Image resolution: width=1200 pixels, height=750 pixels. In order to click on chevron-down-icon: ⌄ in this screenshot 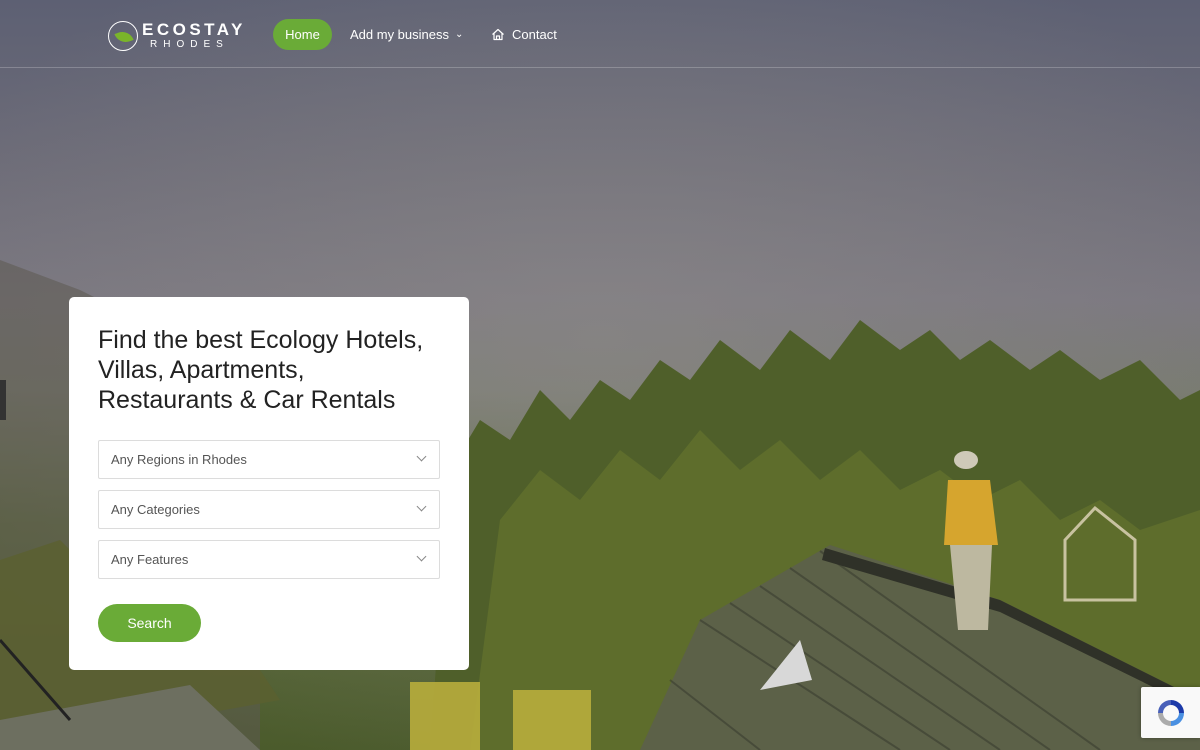, I will do `click(459, 34)`.